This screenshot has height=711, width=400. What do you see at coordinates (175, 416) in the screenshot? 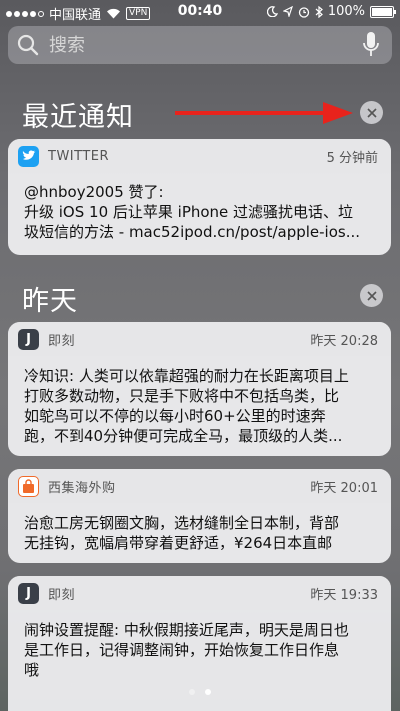
I see `notification-line: 如鸵鸟可以不停的以每小时60+公里的时速奔` at bounding box center [175, 416].